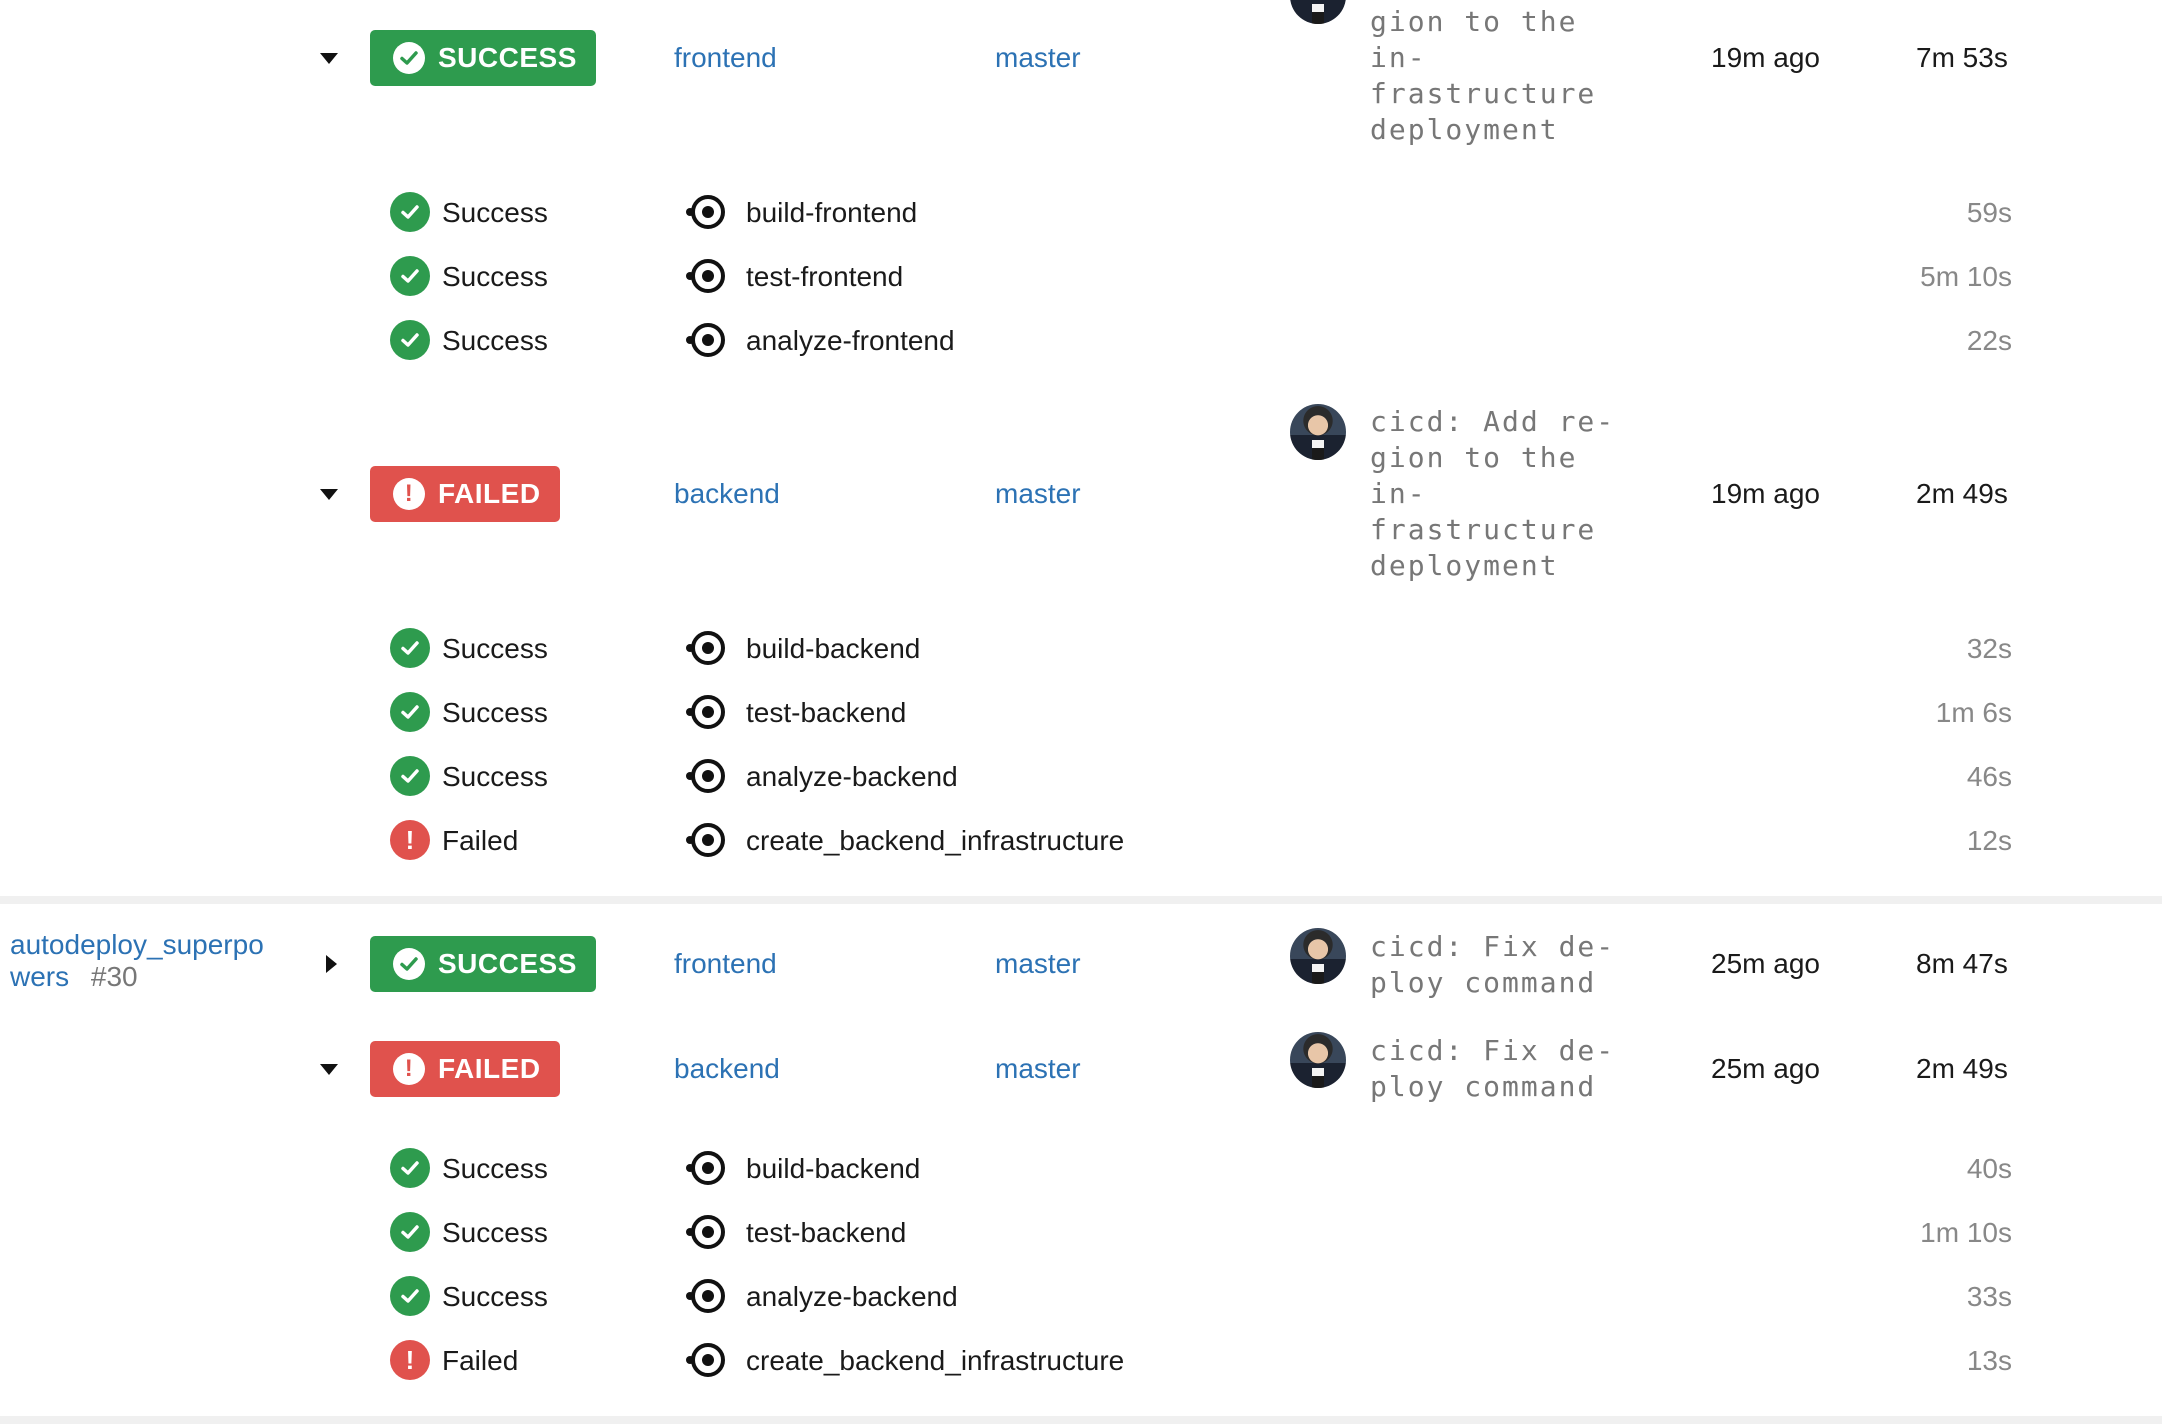  What do you see at coordinates (1989, 1360) in the screenshot?
I see `job-duration: 13s` at bounding box center [1989, 1360].